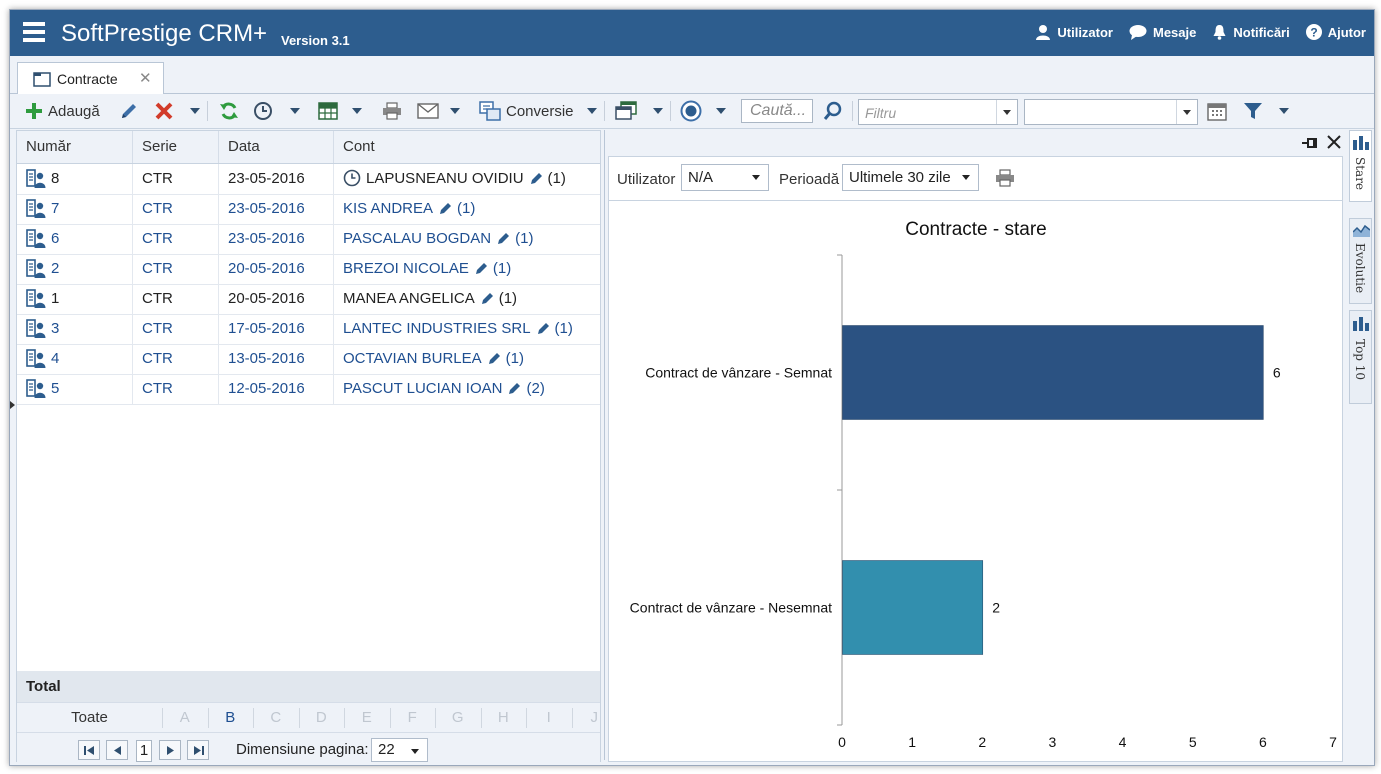 The width and height of the screenshot is (1381, 774). I want to click on email-button, so click(428, 111).